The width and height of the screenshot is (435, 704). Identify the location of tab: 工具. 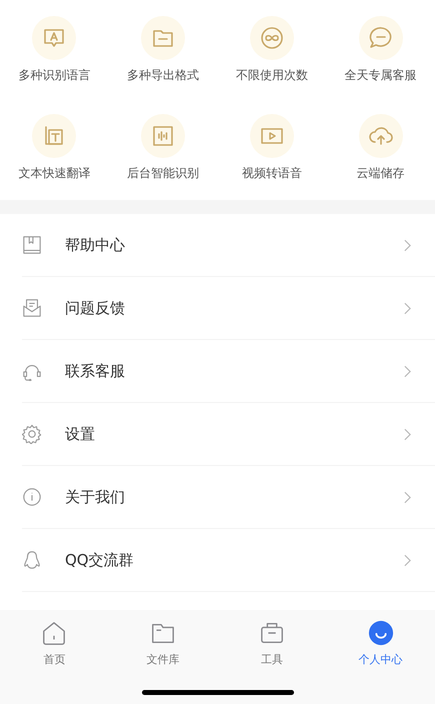
(272, 646).